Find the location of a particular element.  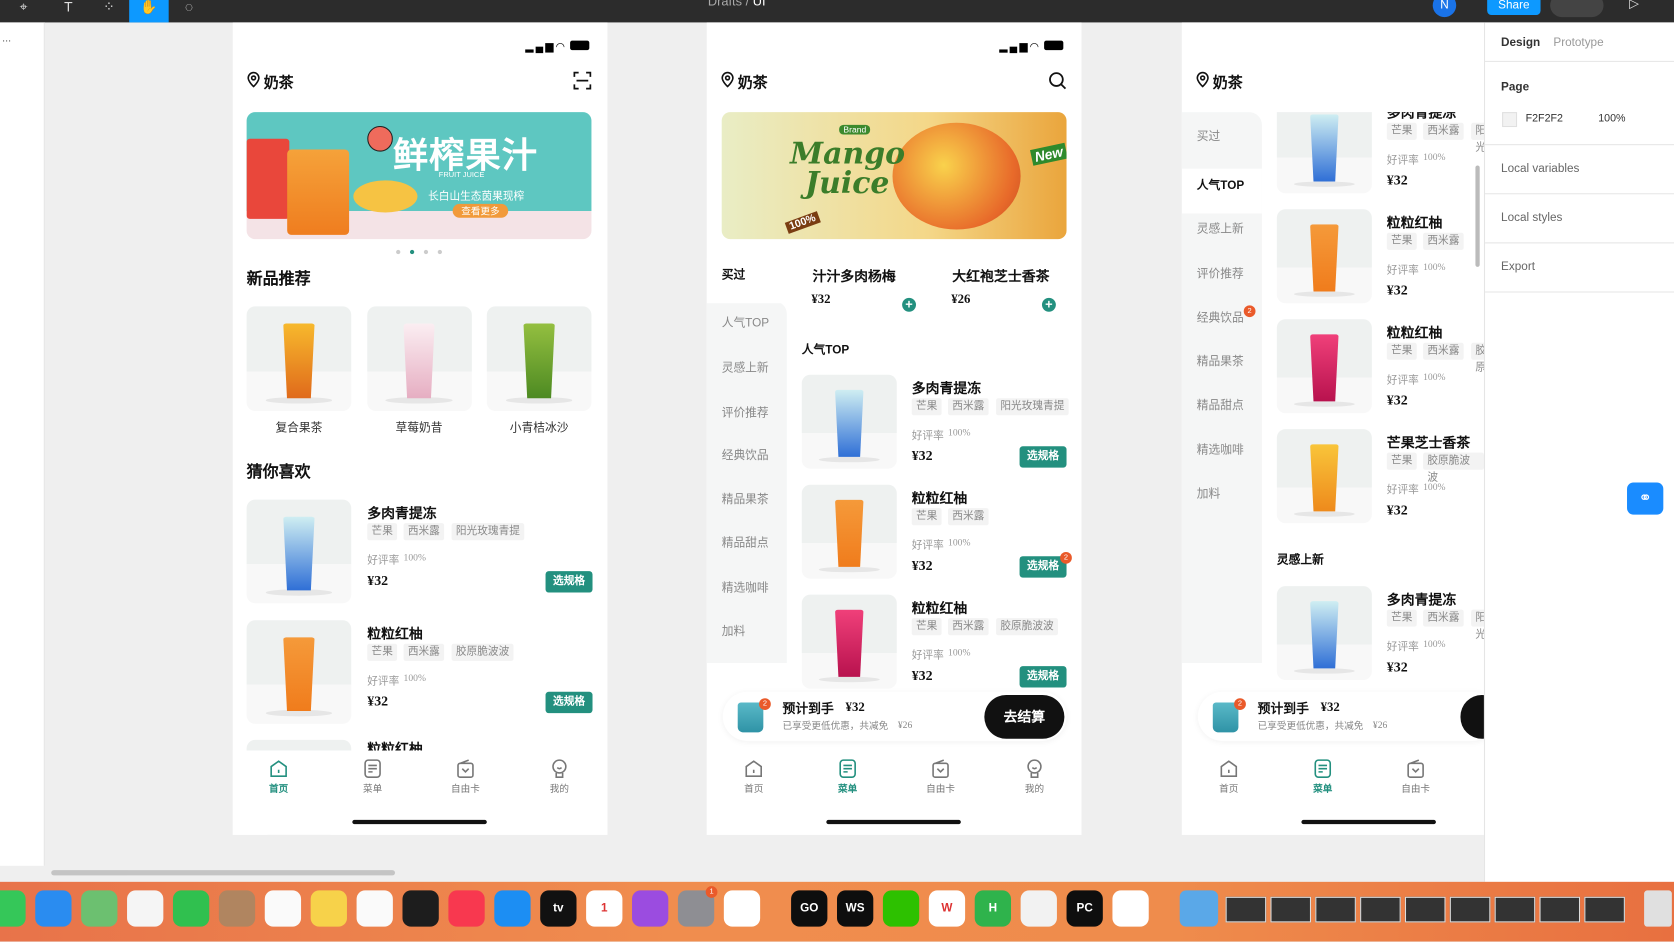

banner-cta: 查看更多 is located at coordinates (480, 210).